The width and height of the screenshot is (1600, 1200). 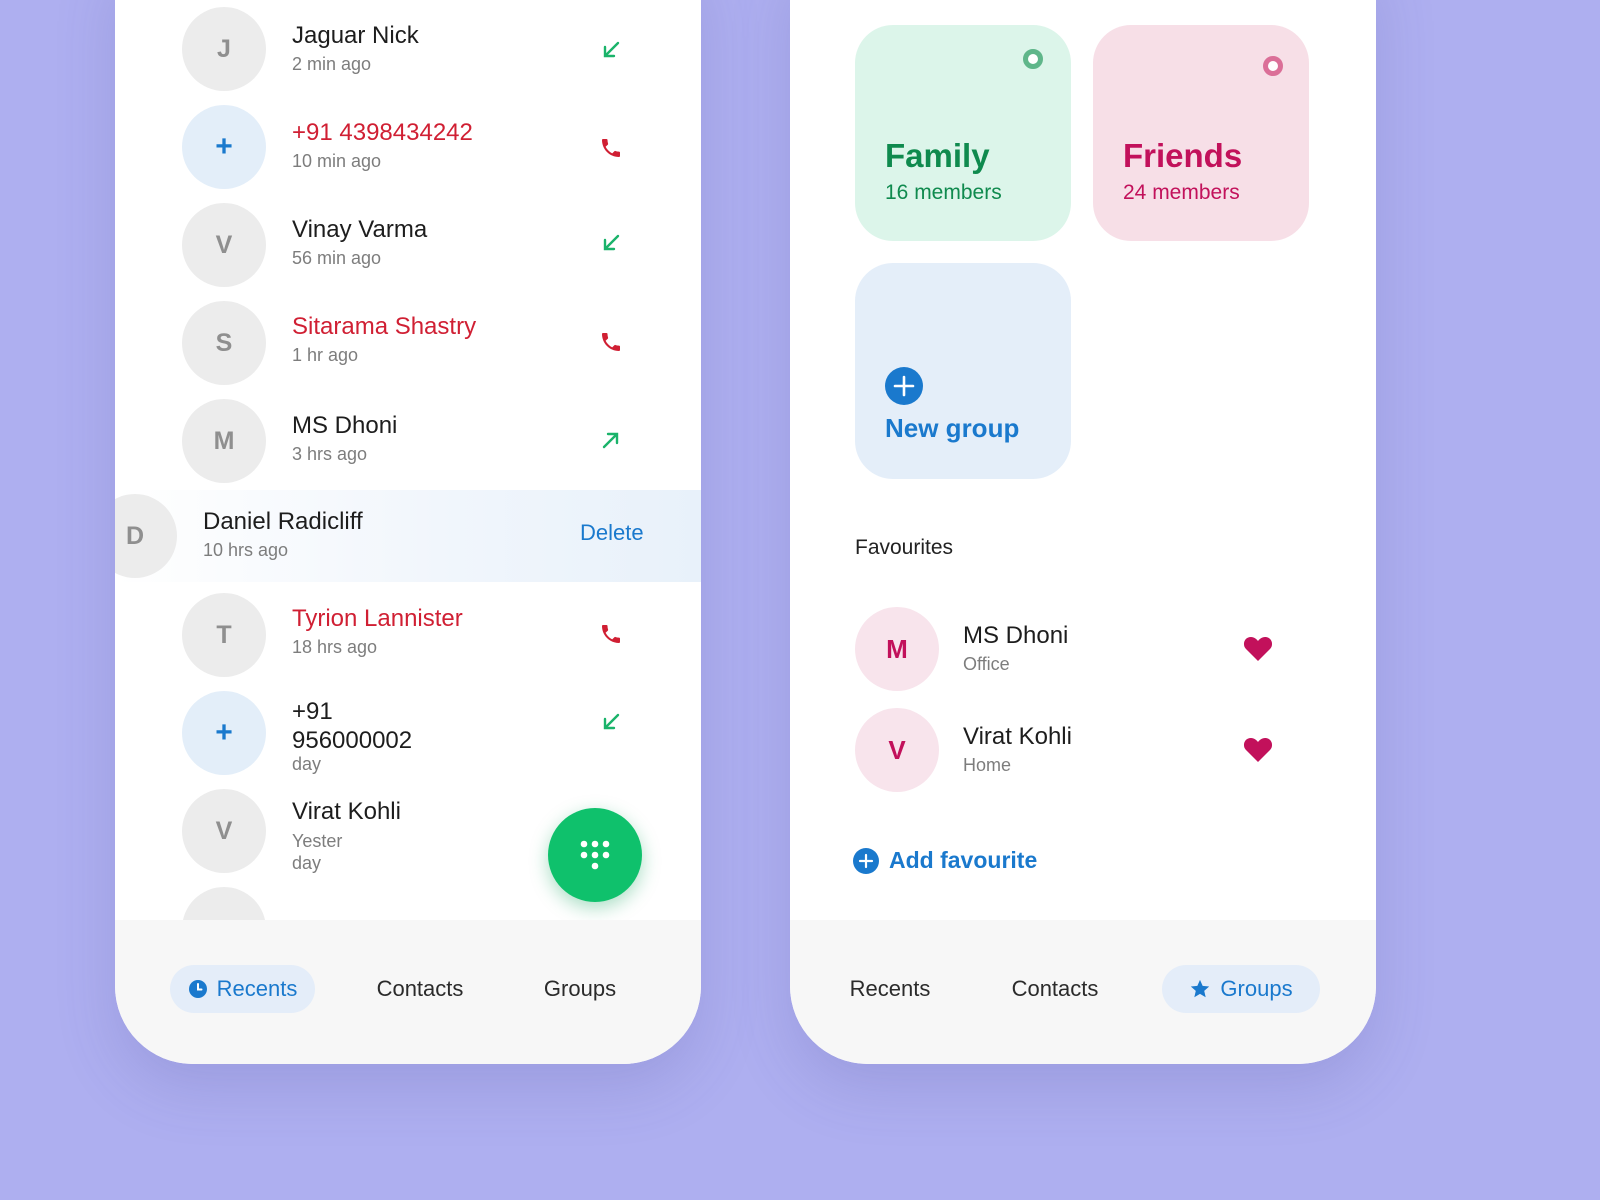 What do you see at coordinates (332, 64) in the screenshot?
I see `call-time: 2 min ago` at bounding box center [332, 64].